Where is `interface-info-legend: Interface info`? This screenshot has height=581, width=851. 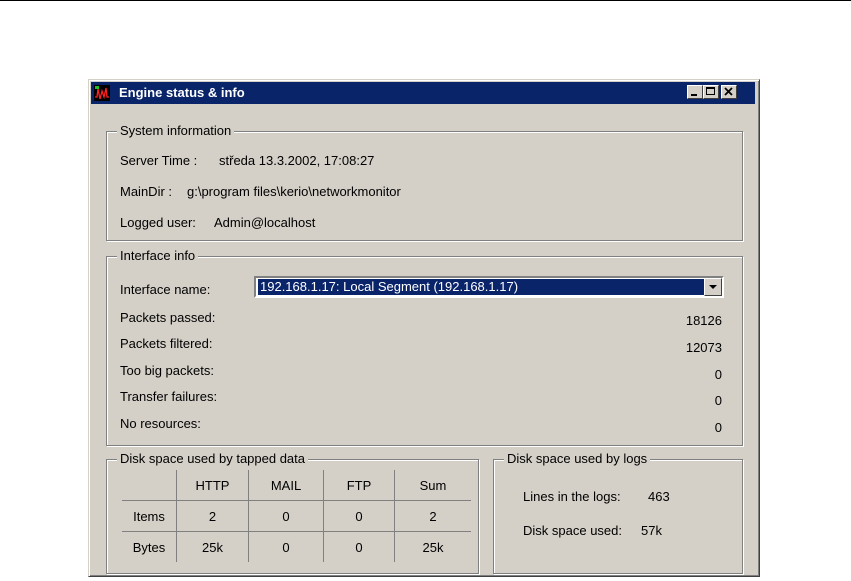 interface-info-legend: Interface info is located at coordinates (158, 256).